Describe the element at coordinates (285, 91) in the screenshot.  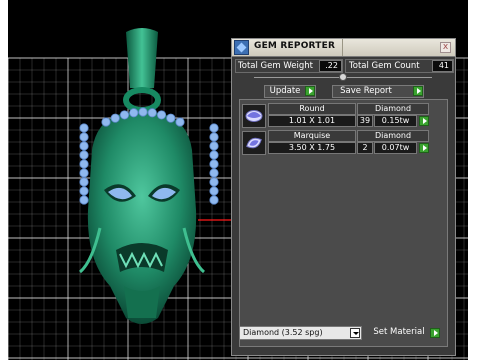
I see `update-label: Update` at that location.